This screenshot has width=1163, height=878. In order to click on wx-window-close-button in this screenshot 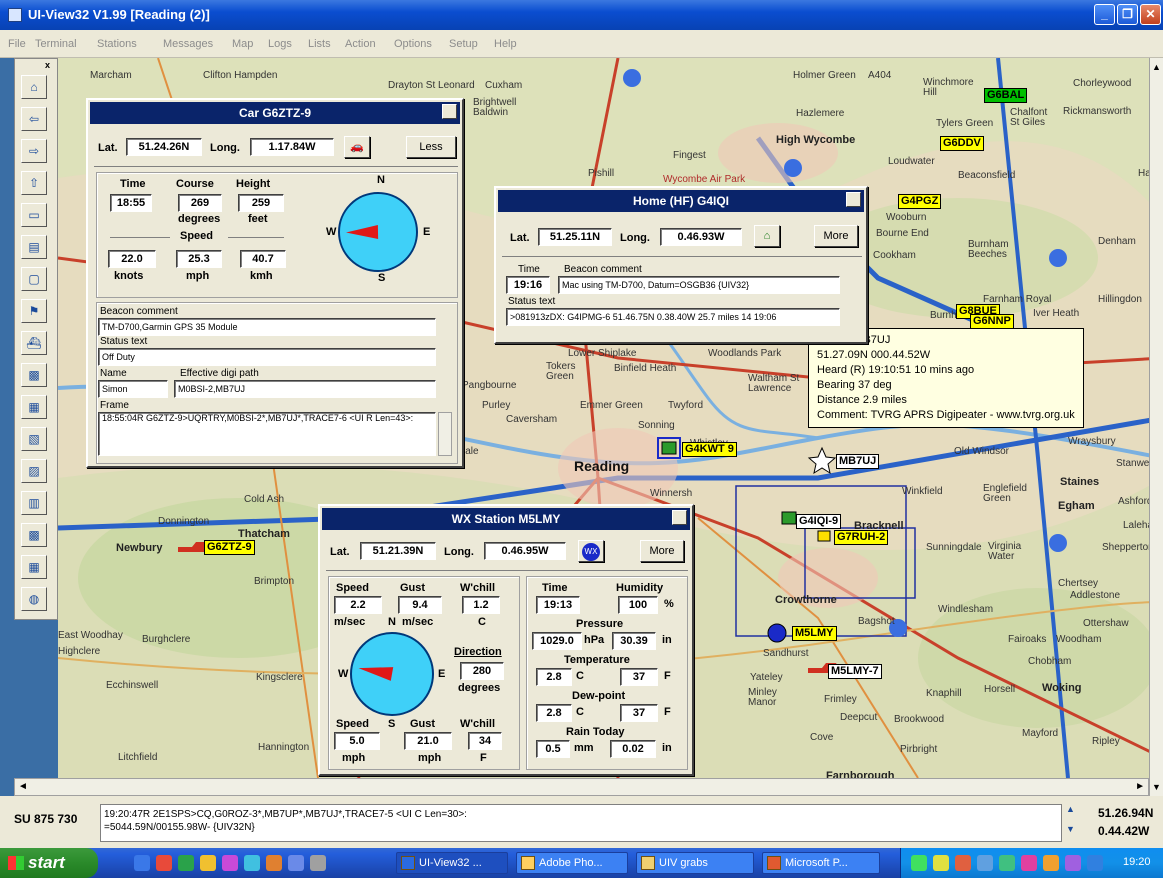, I will do `click(679, 517)`.